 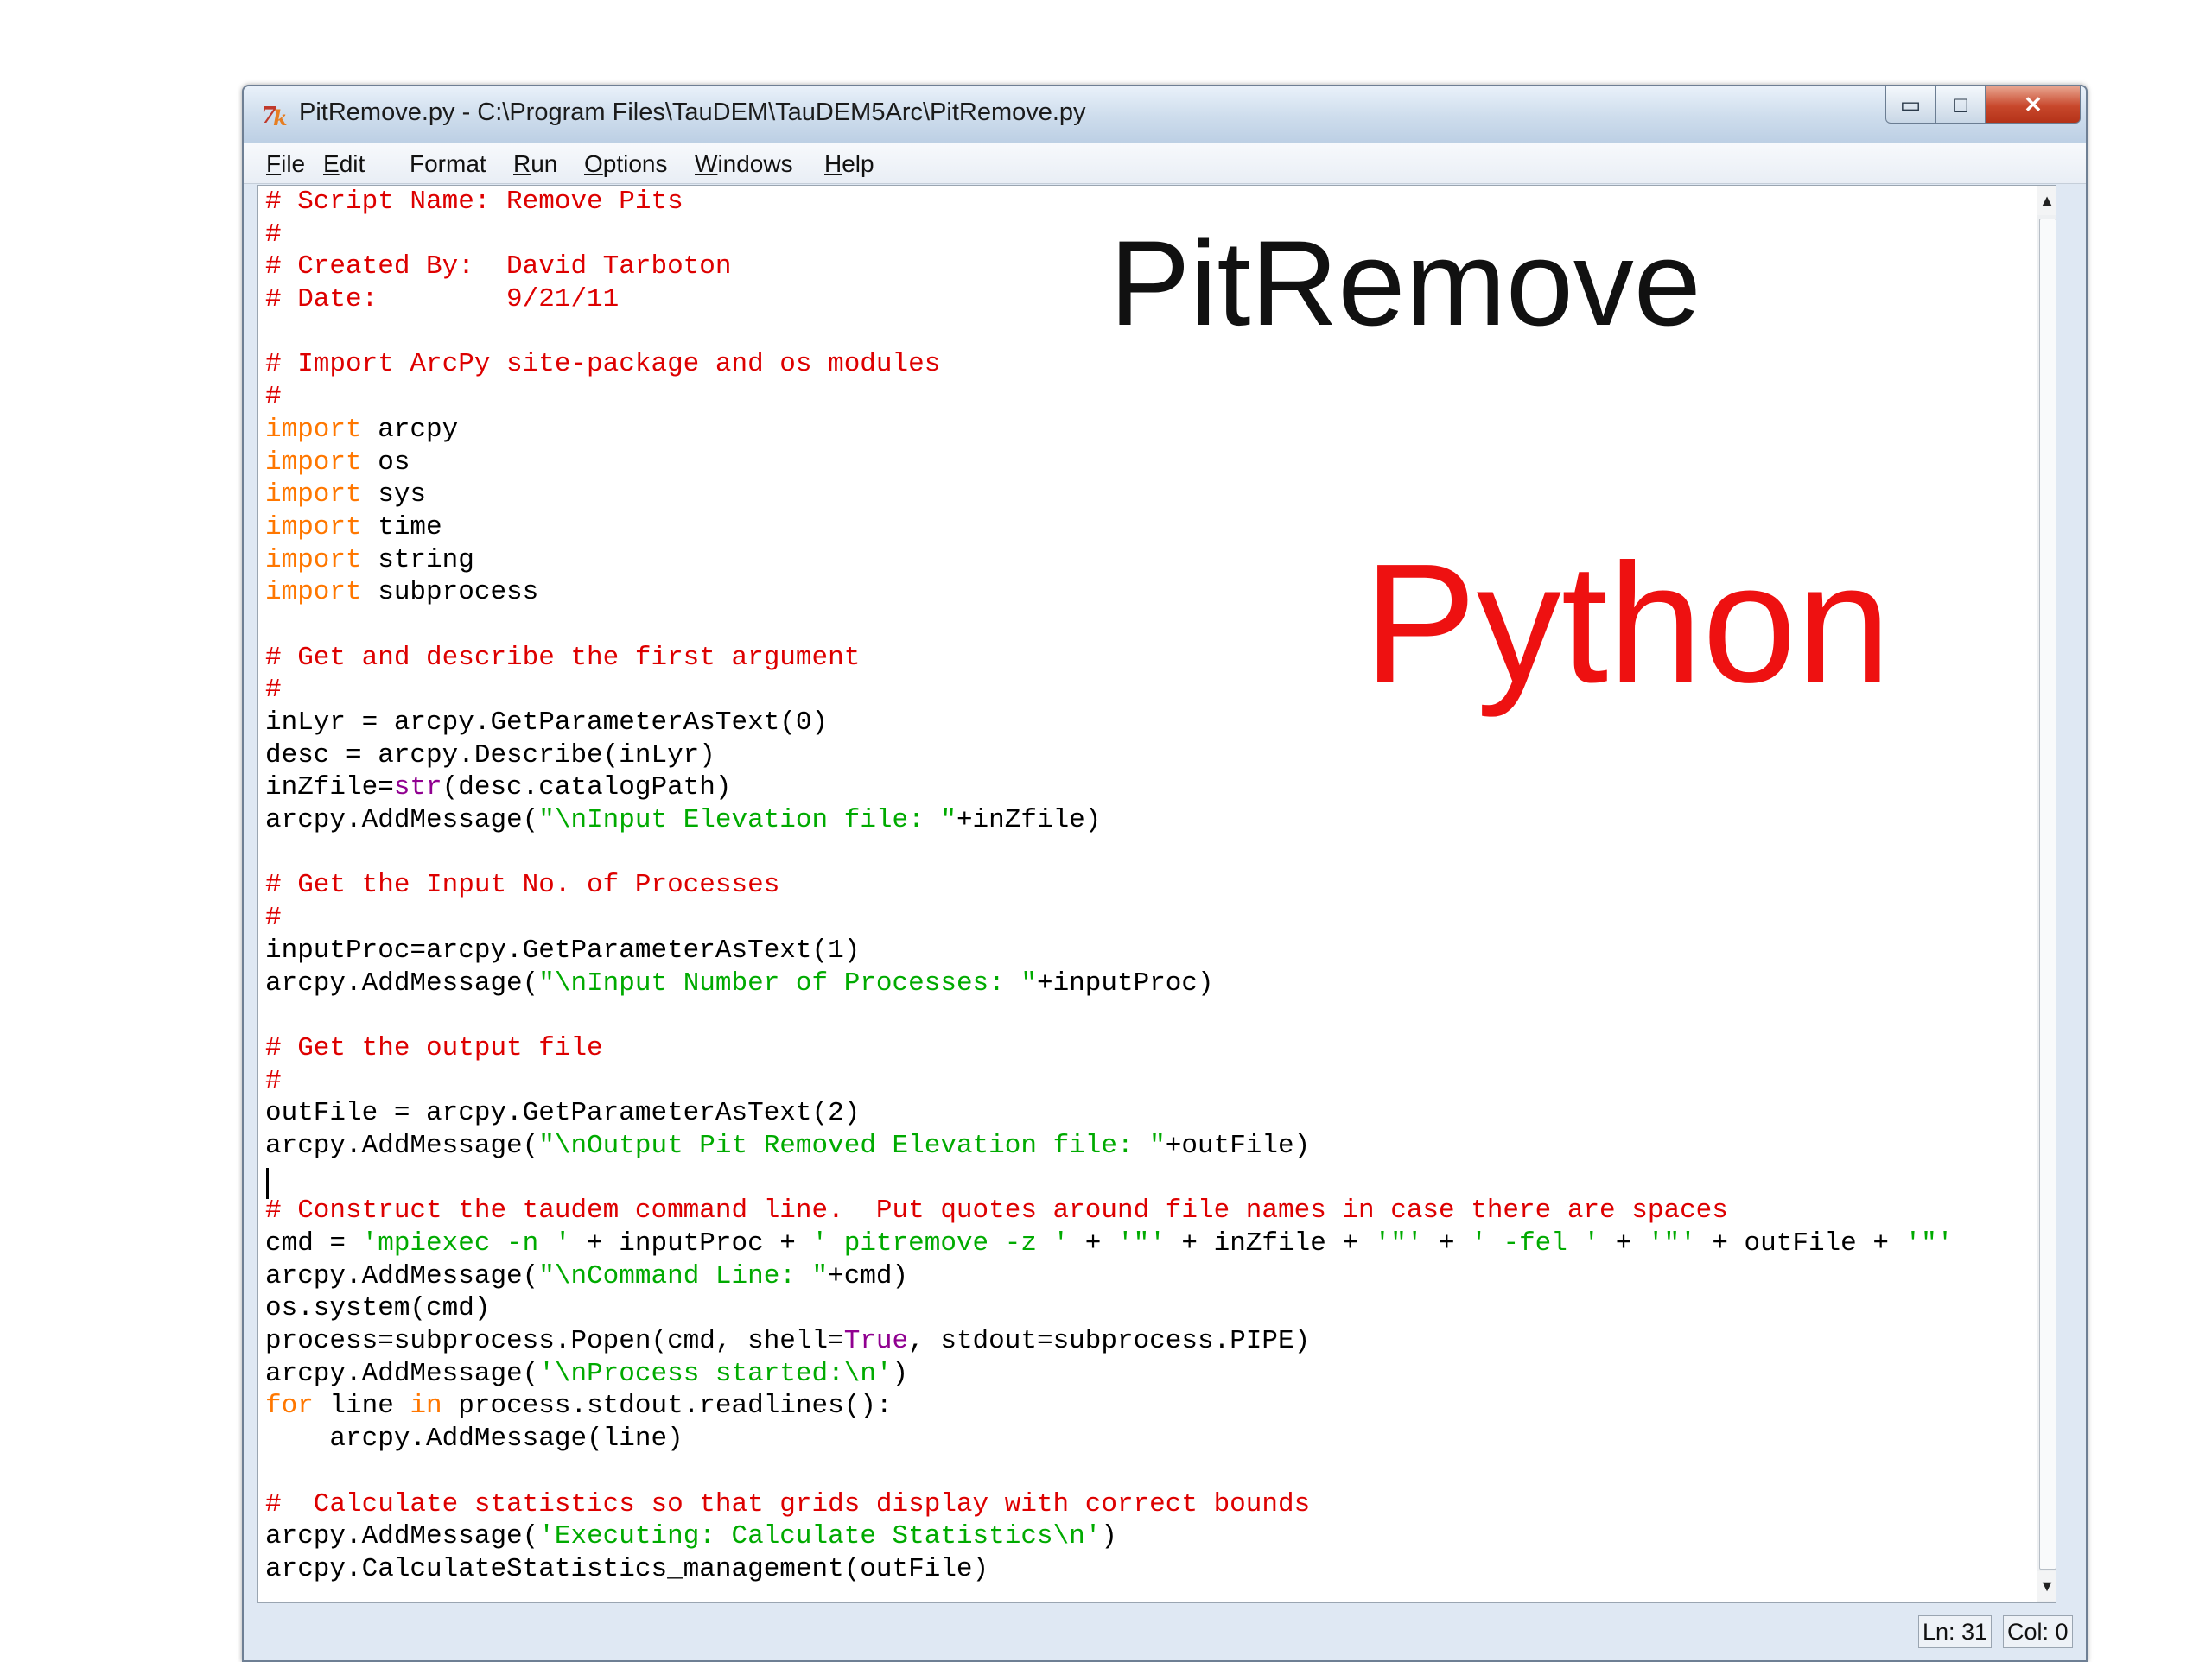 I want to click on scroll-down-button: ▼, so click(x=2046, y=1586).